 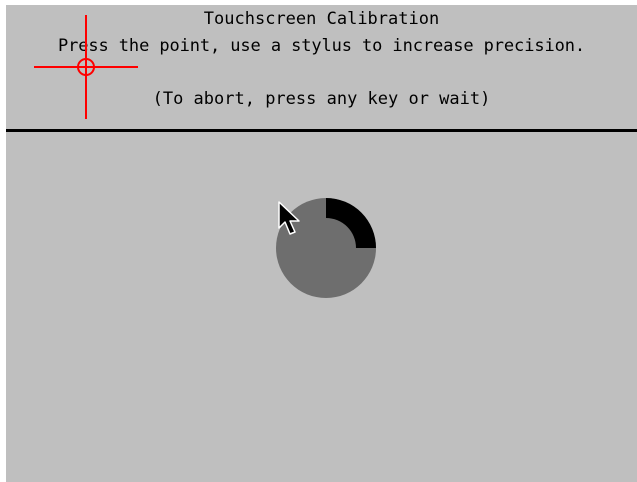 I want to click on mouse-cursor-icon, so click(x=289, y=218).